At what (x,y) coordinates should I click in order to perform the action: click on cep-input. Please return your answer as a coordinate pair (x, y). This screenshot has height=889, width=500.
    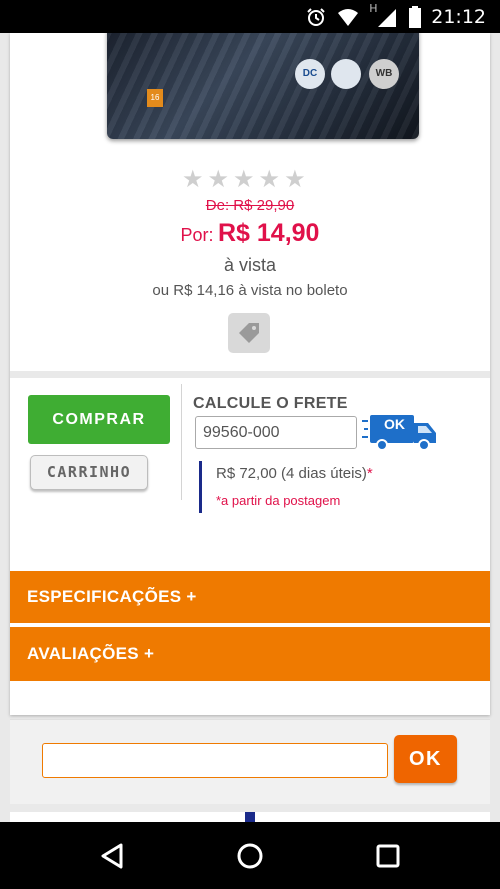
    Looking at the image, I should click on (276, 432).